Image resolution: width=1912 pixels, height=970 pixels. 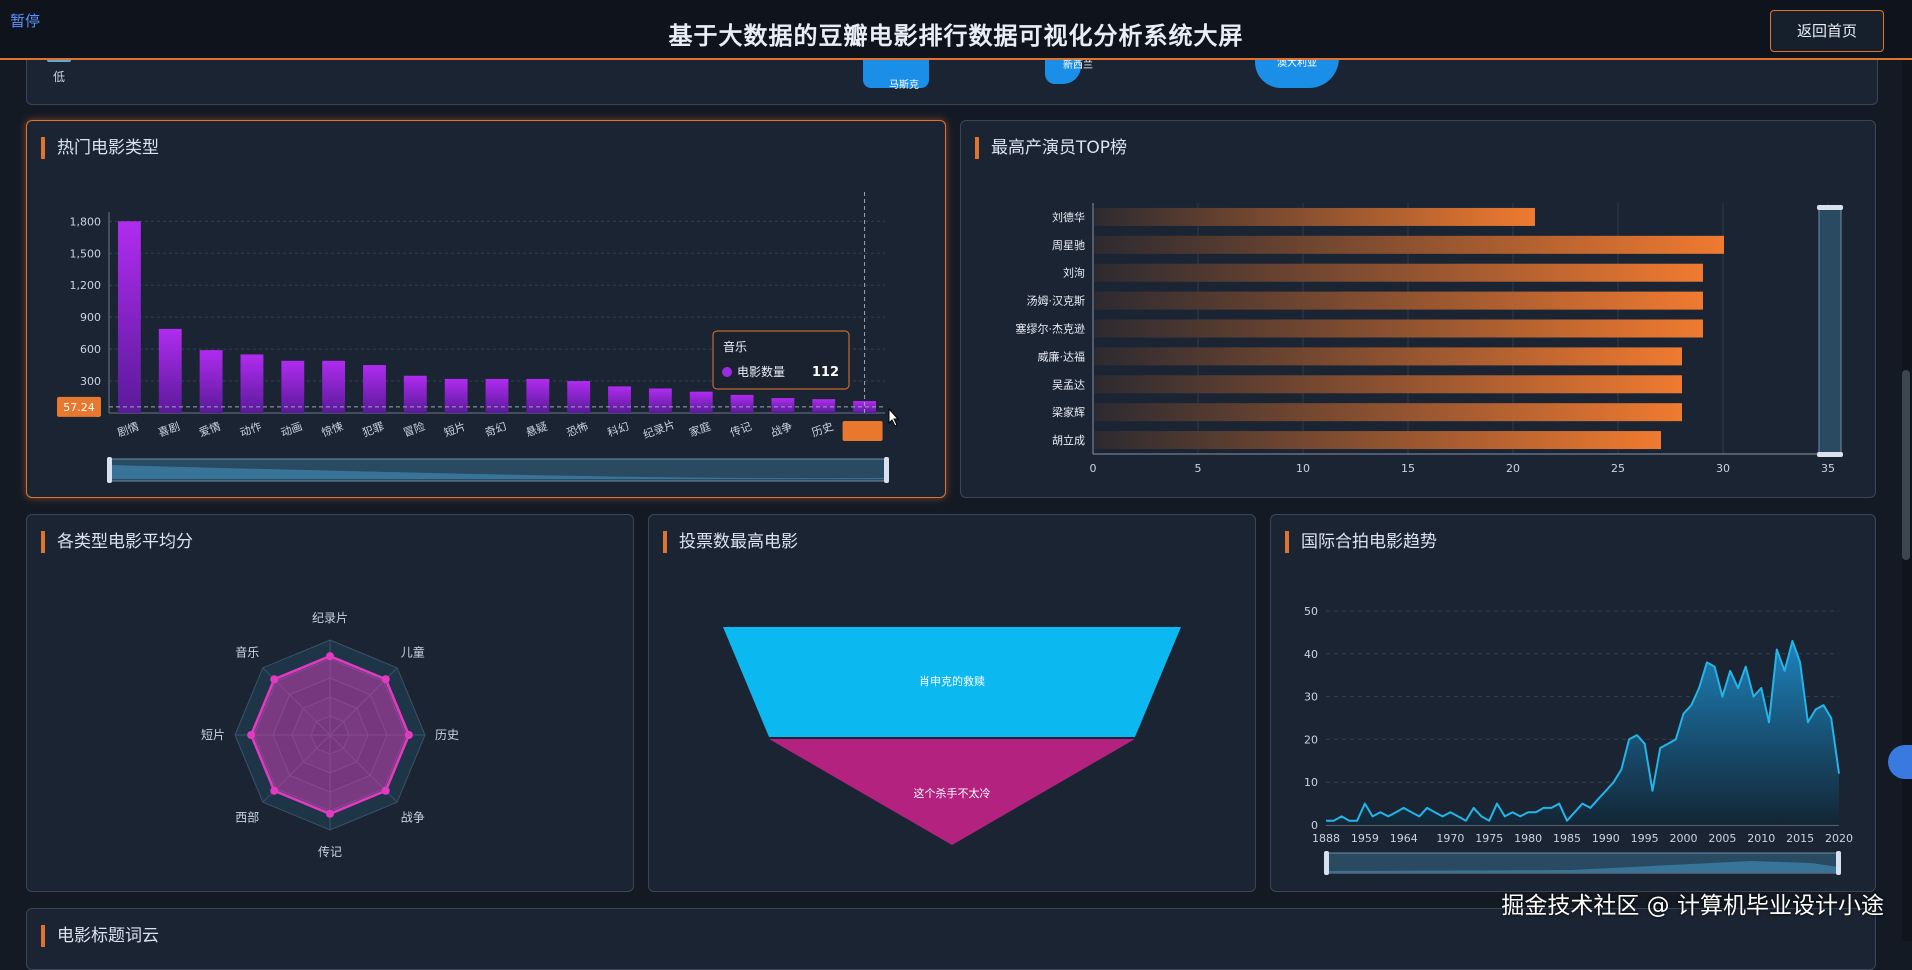 I want to click on funnel-label: 肖申克的救赎, so click(x=952, y=681).